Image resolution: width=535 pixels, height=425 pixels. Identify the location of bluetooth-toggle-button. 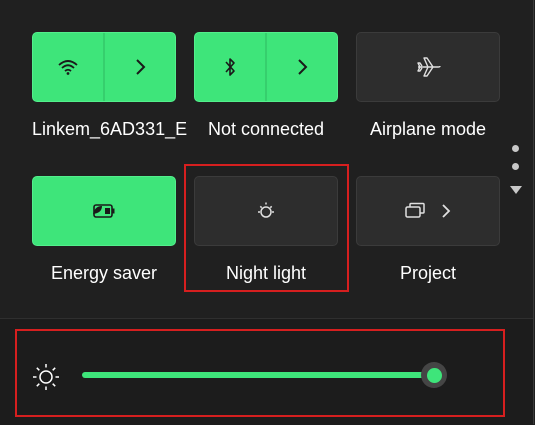
(230, 67).